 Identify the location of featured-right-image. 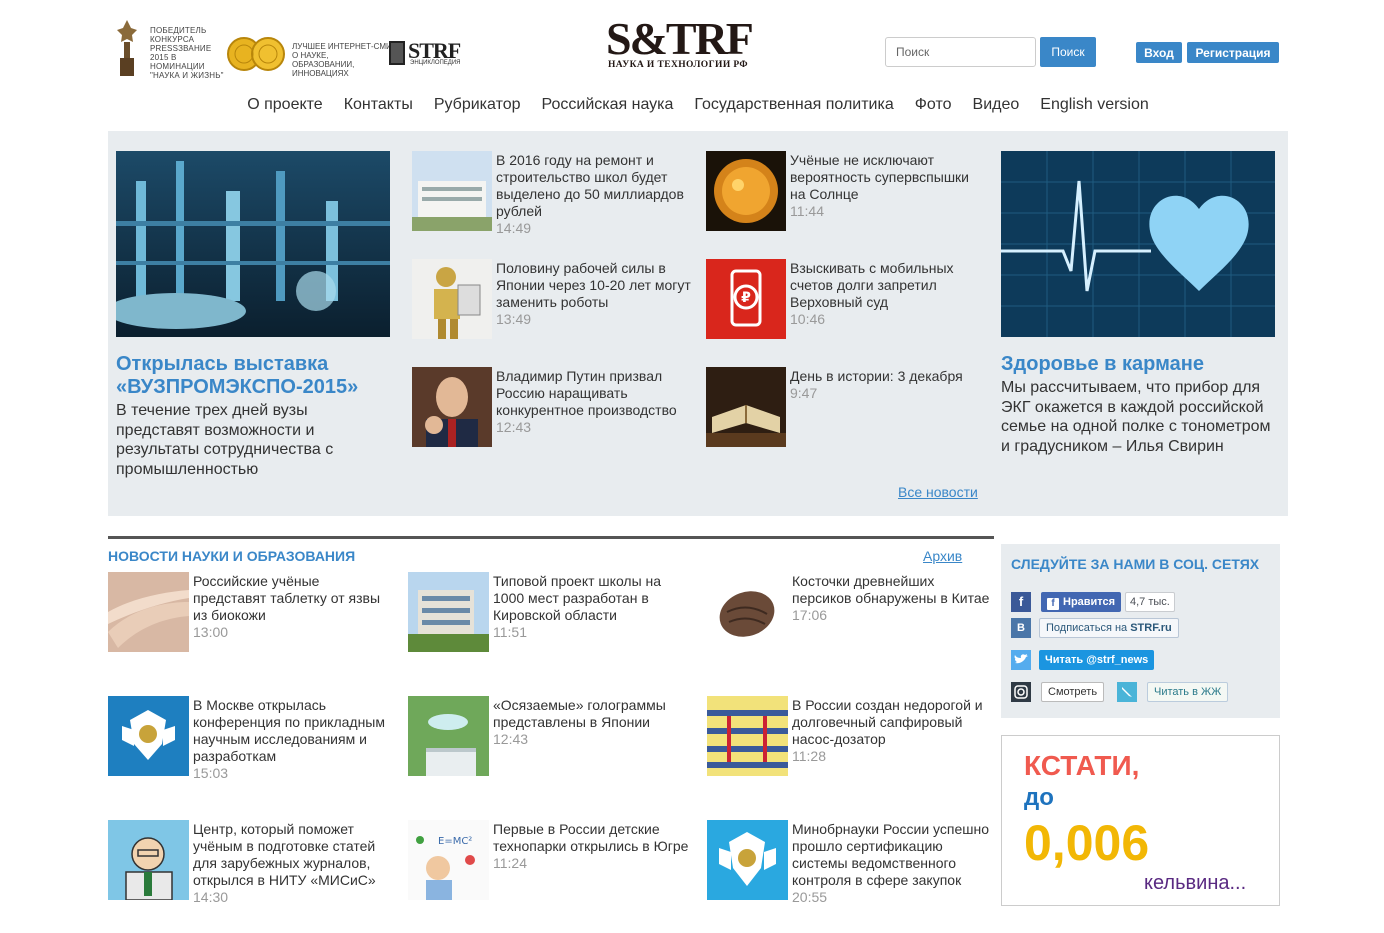
(1138, 244).